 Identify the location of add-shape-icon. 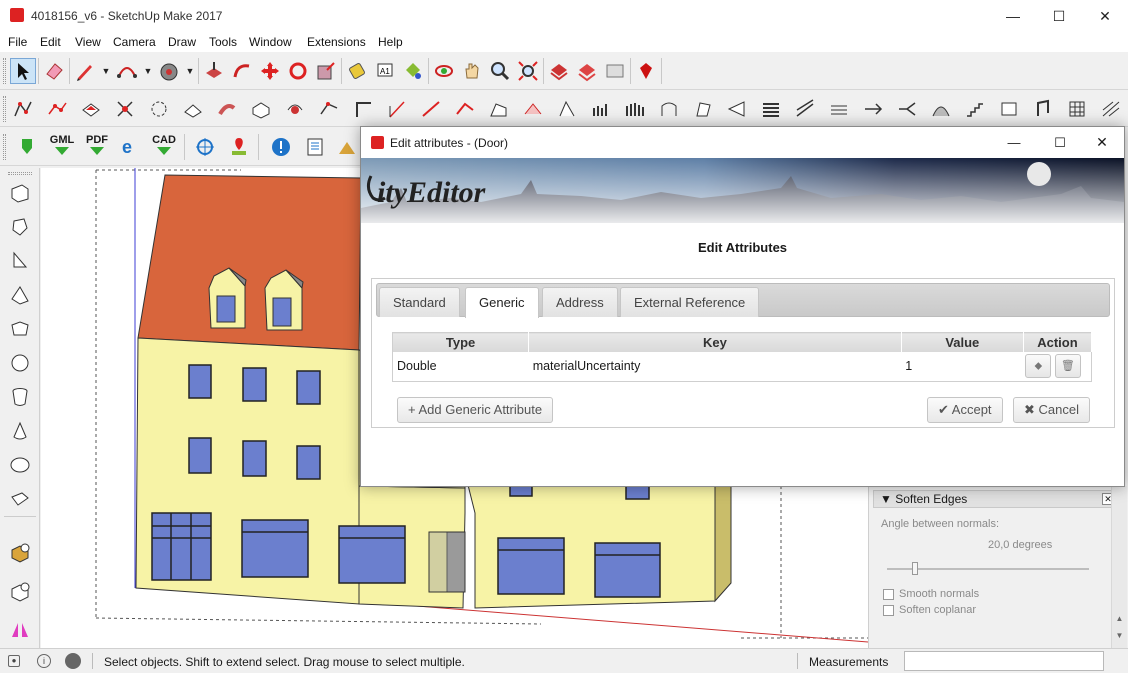
(20, 592).